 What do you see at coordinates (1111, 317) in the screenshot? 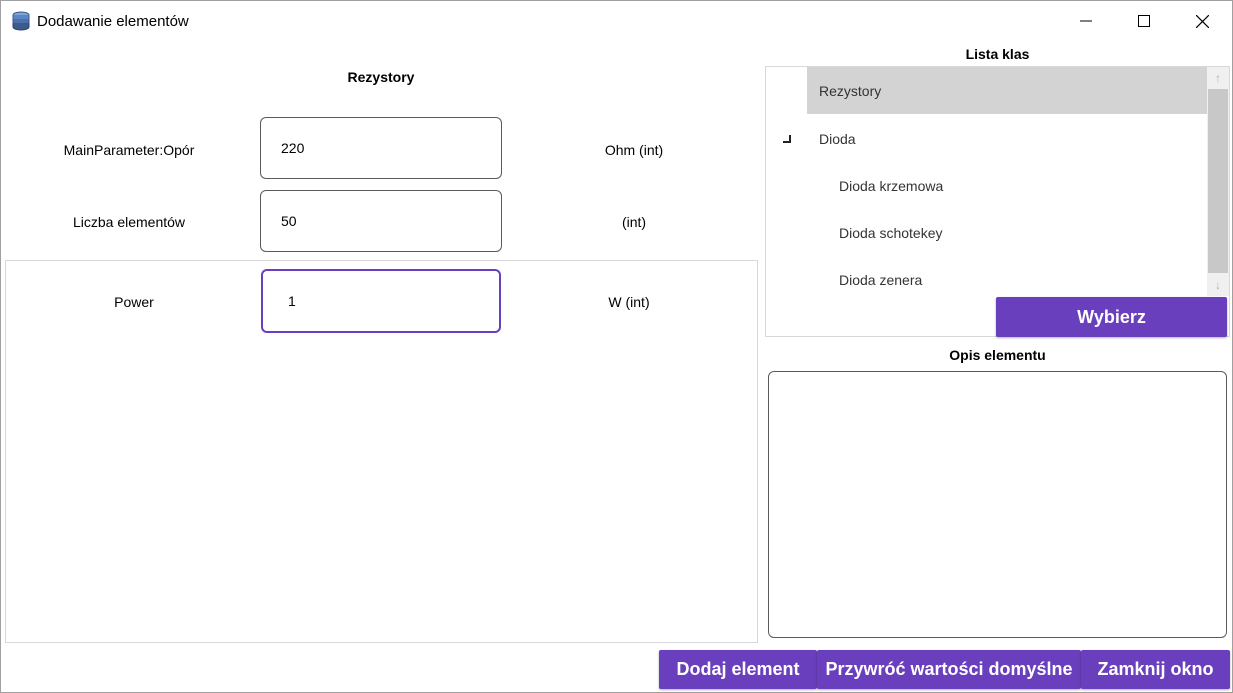
I see `choose-button: Wybierz` at bounding box center [1111, 317].